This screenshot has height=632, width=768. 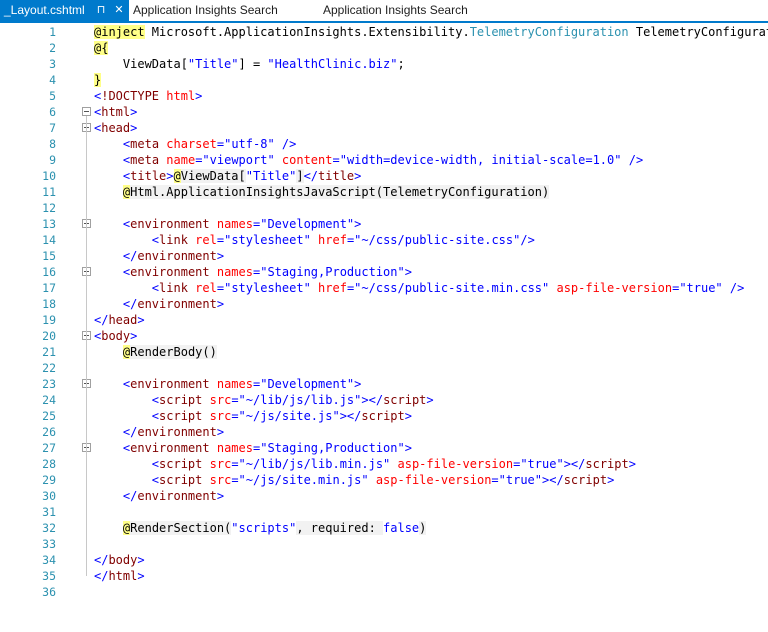 I want to click on code-token: body, so click(x=123, y=560).